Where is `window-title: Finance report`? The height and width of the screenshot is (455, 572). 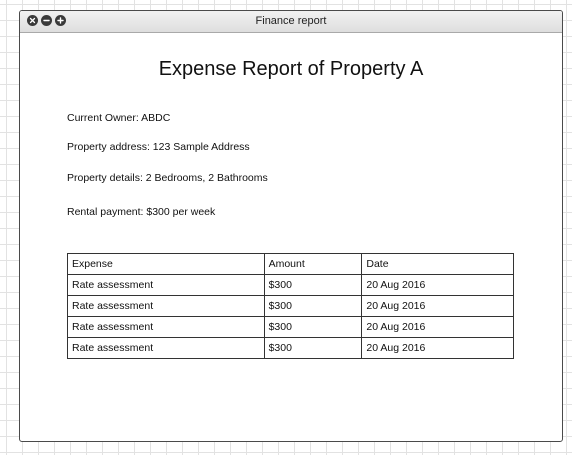 window-title: Finance report is located at coordinates (291, 21).